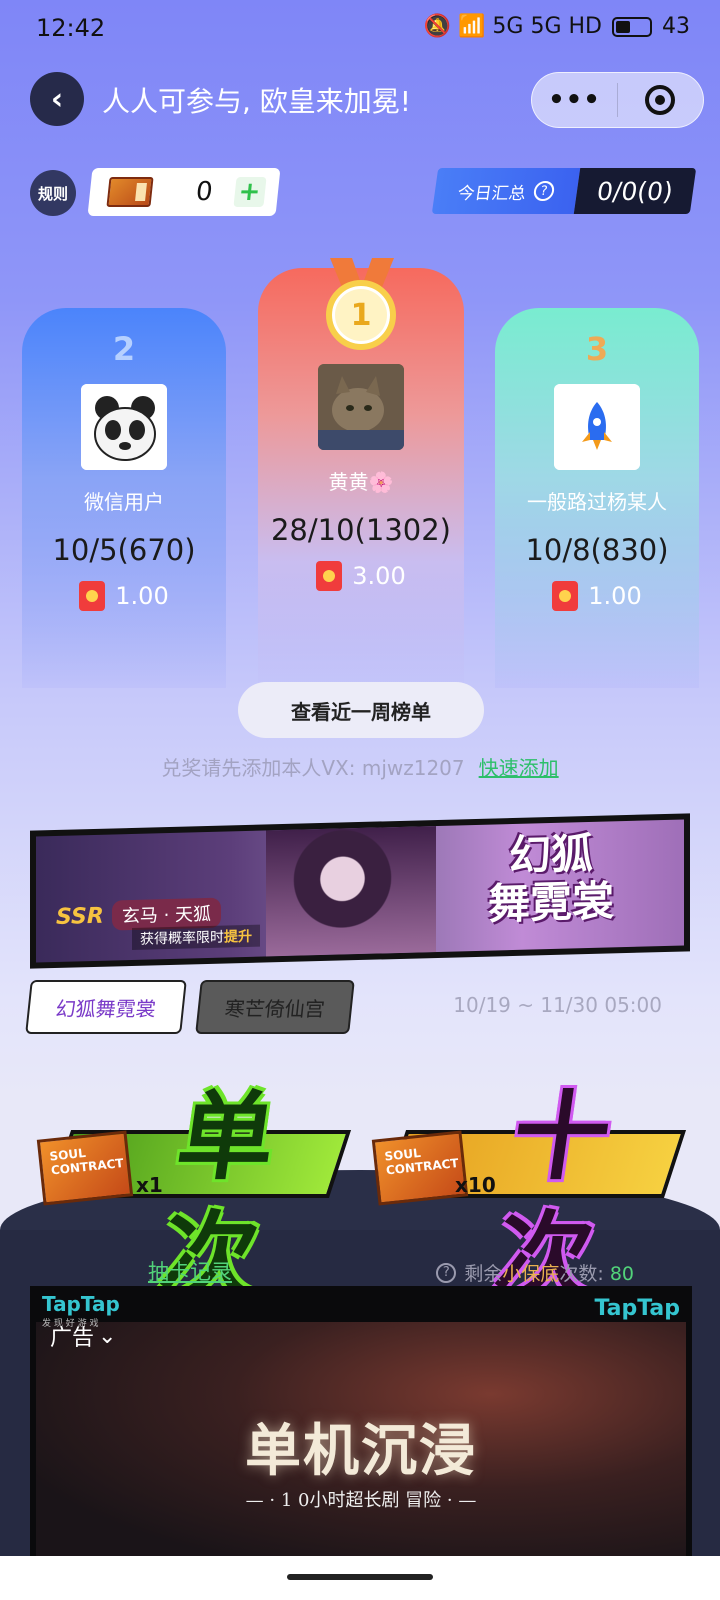 This screenshot has height=1600, width=720. Describe the element at coordinates (632, 26) in the screenshot. I see `battery-icon` at that location.